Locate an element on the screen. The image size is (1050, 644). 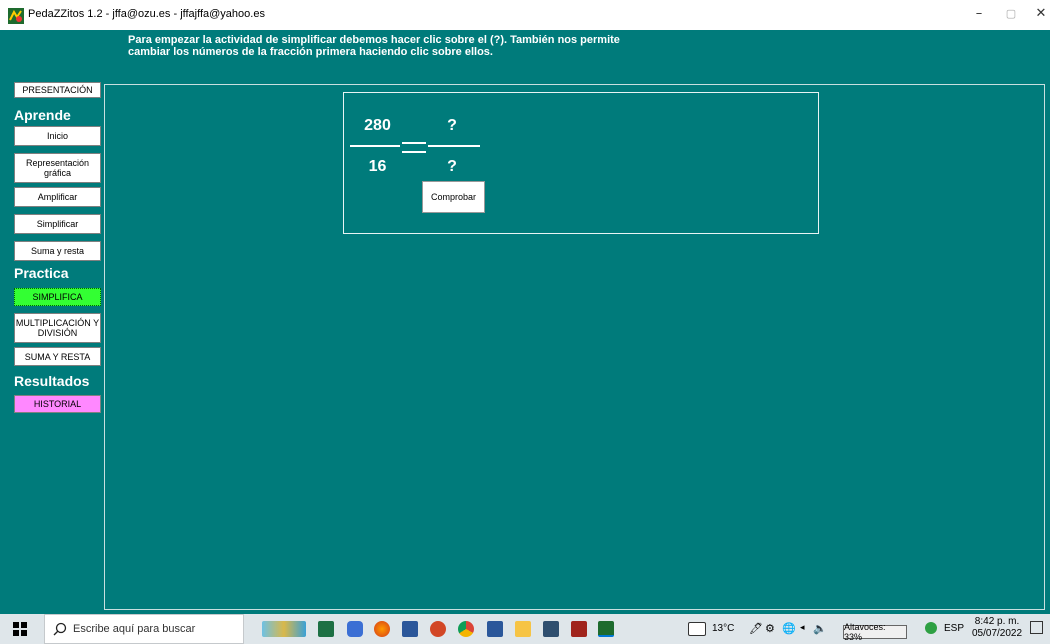
widgets-icon is located at coordinates (697, 629).